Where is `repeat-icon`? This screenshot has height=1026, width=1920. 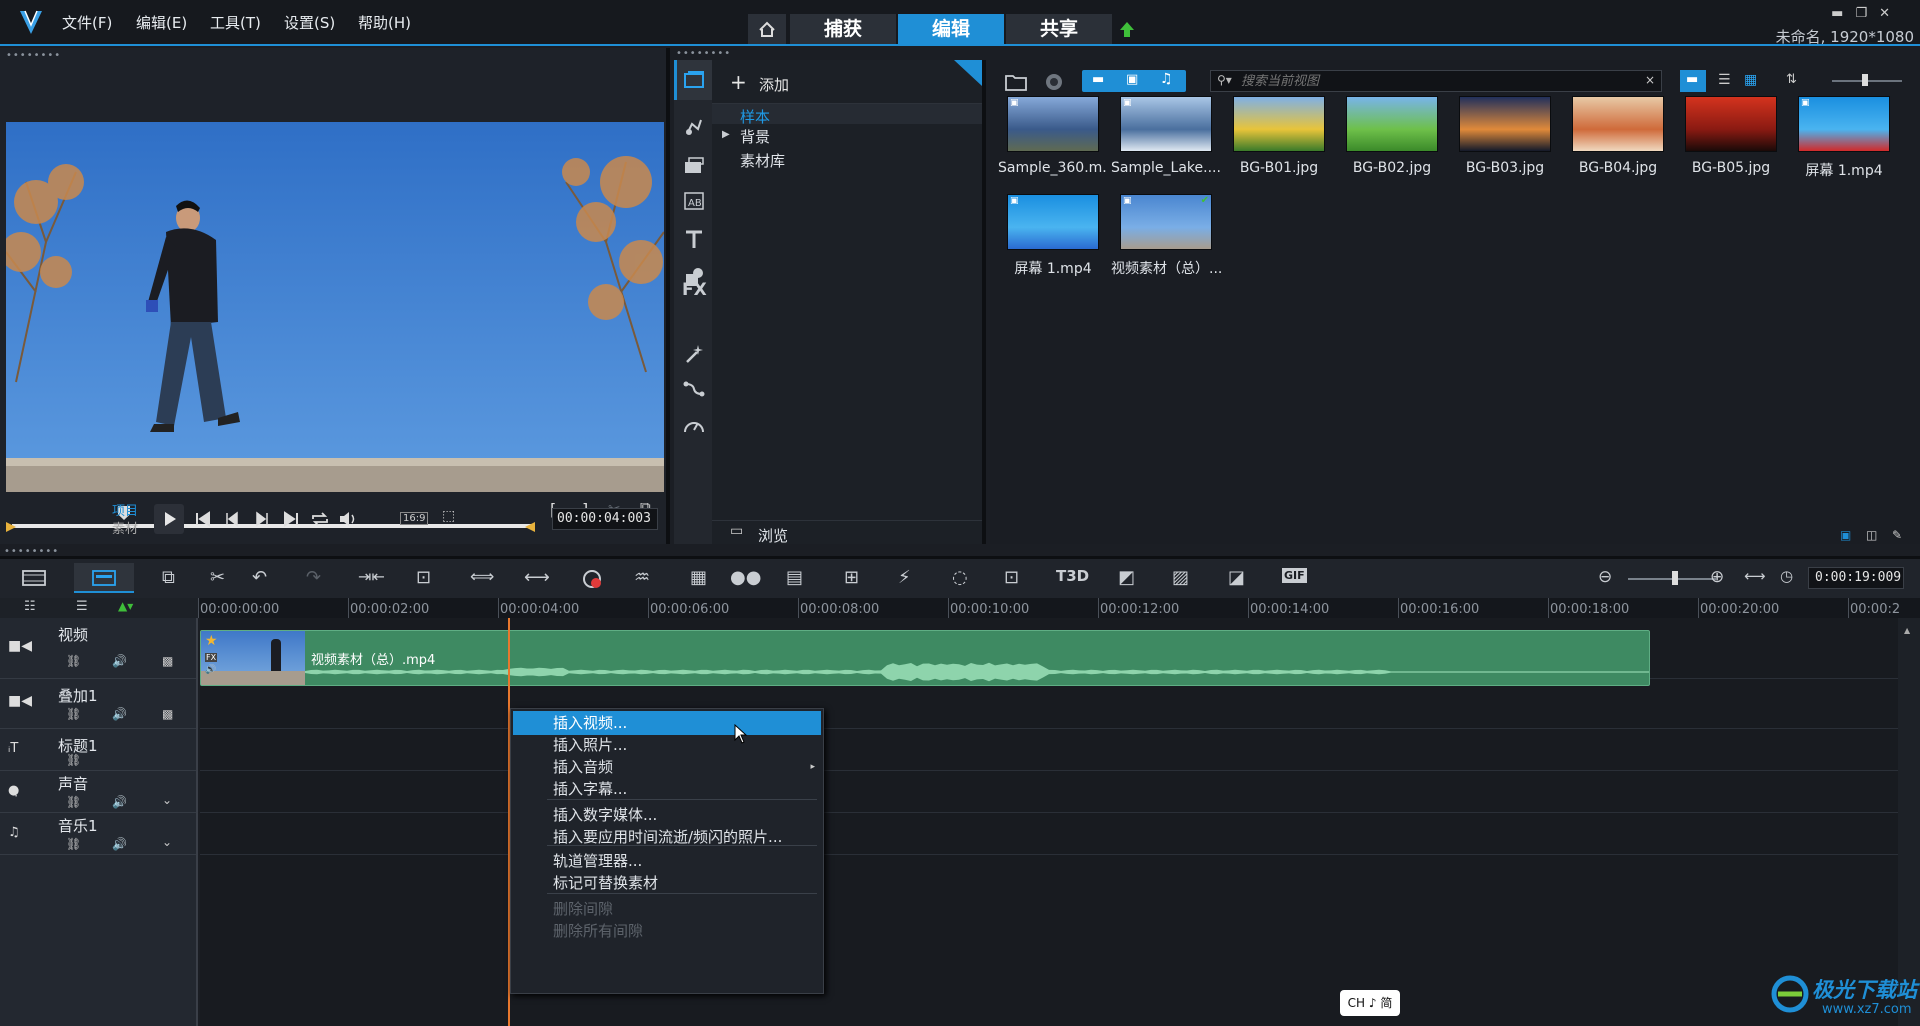
repeat-icon is located at coordinates (320, 519).